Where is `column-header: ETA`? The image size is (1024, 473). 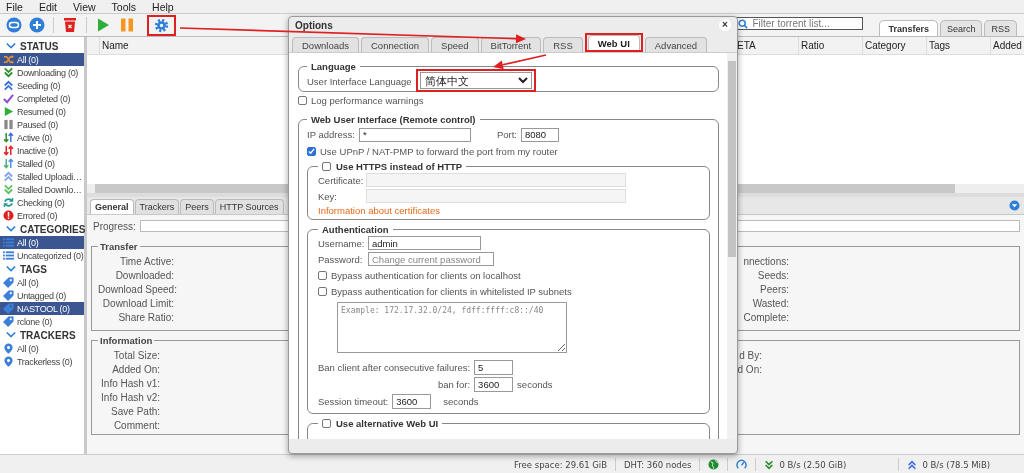 column-header: ETA is located at coordinates (746, 45).